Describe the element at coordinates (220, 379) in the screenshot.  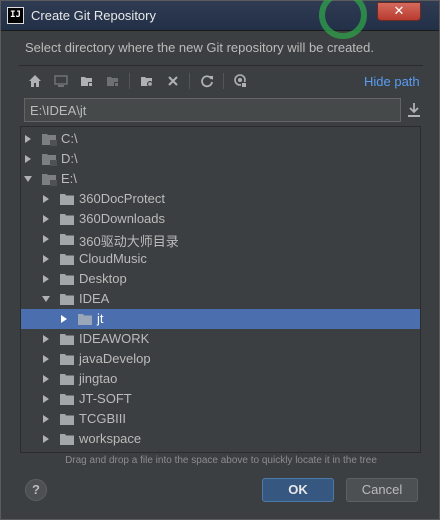
I see `tree-row: jingtao` at that location.